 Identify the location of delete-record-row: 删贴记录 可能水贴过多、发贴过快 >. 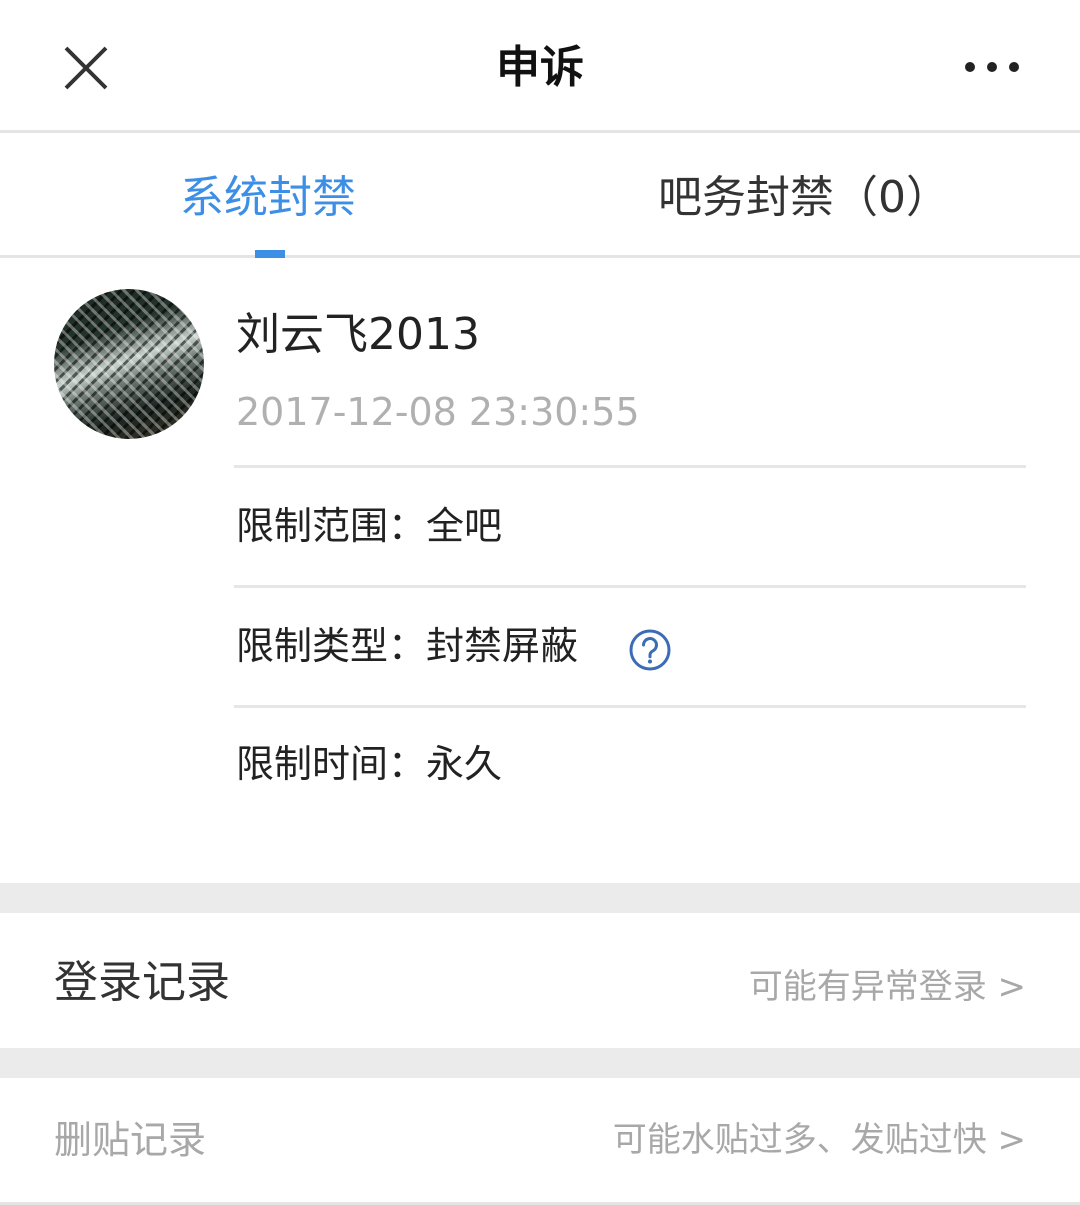
(540, 1140).